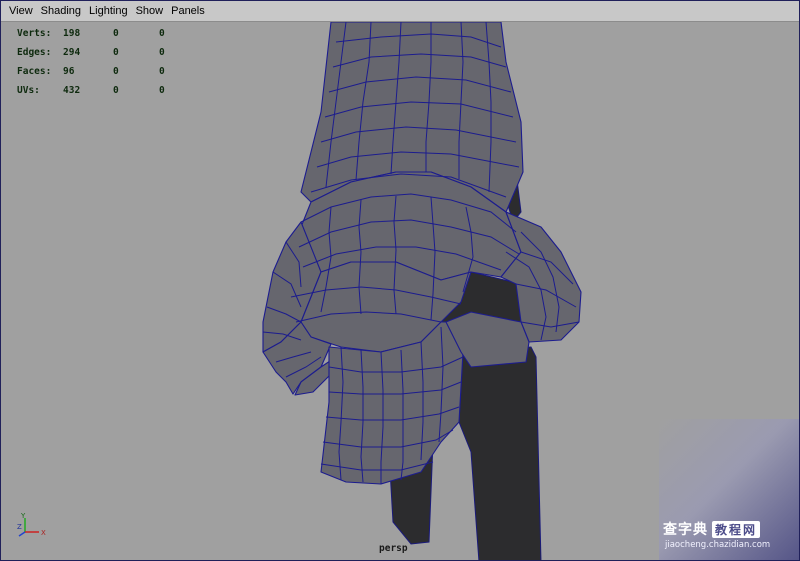  What do you see at coordinates (393, 548) in the screenshot?
I see `camera-name-label: persp` at bounding box center [393, 548].